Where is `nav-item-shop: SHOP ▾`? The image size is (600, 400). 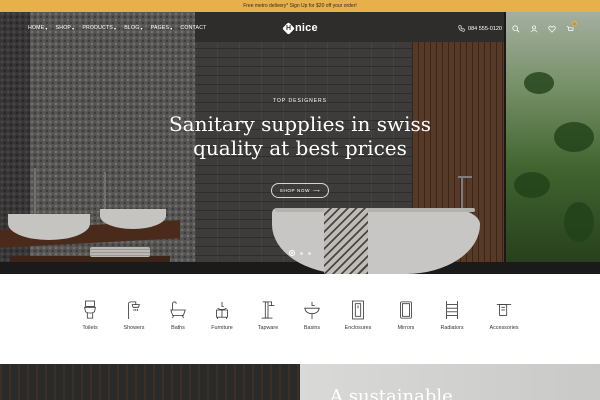 nav-item-shop: SHOP ▾ is located at coordinates (65, 28).